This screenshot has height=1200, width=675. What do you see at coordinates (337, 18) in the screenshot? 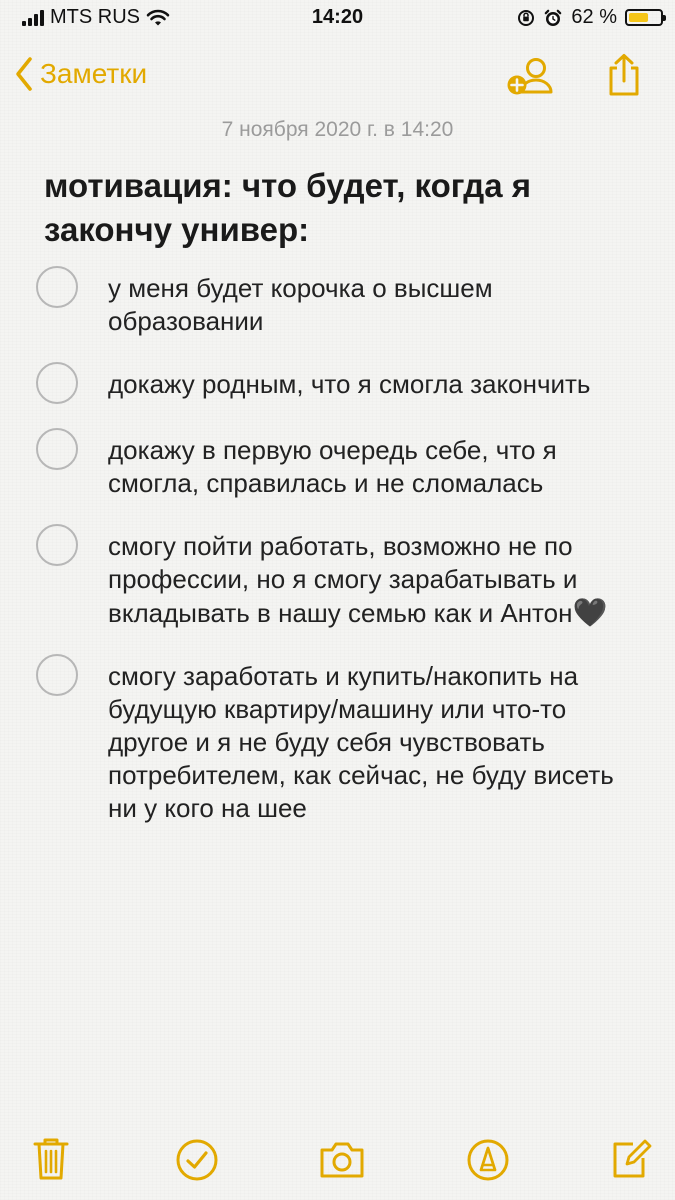
I see `status-bar: MTS RUS 14:20 62 %` at bounding box center [337, 18].